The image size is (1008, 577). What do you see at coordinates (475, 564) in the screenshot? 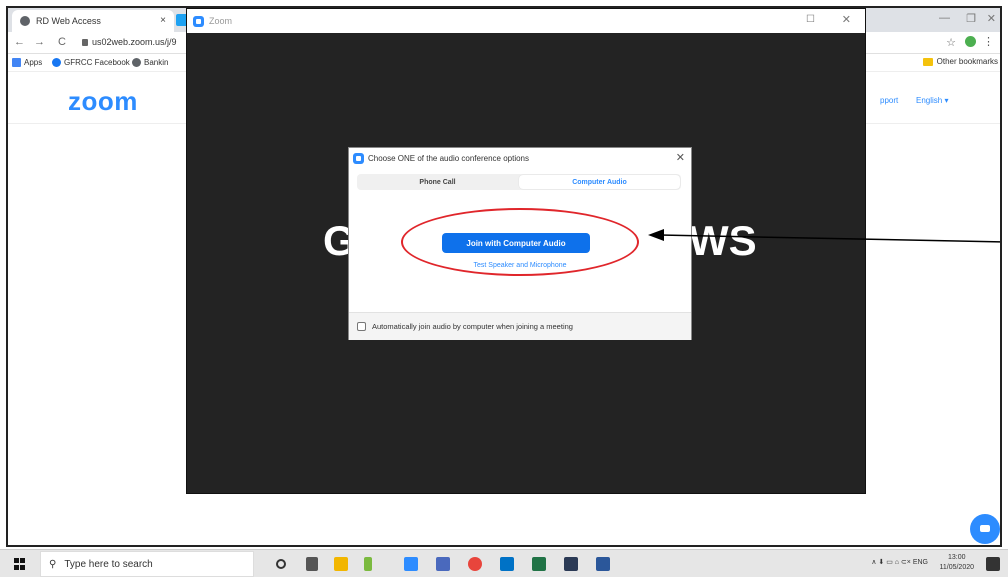
I see `chrome-icon` at bounding box center [475, 564].